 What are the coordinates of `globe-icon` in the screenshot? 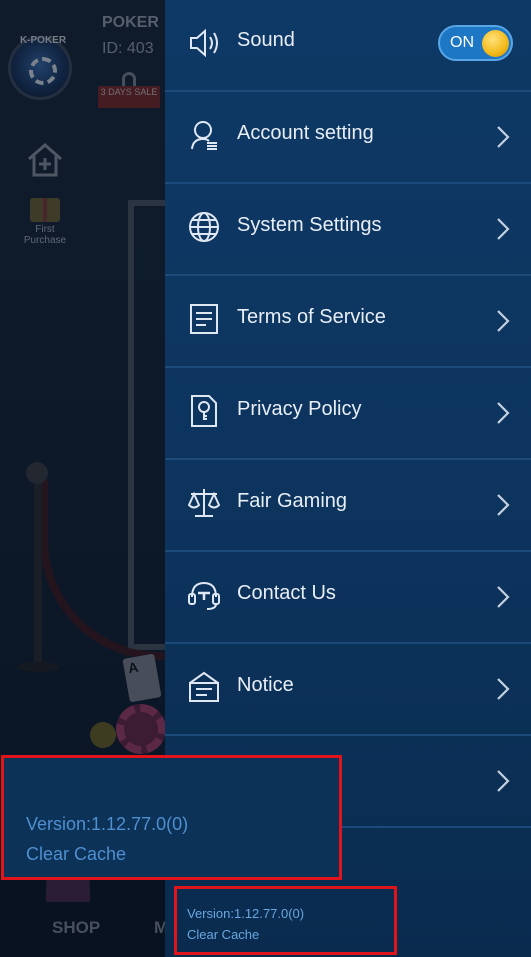 It's located at (204, 227).